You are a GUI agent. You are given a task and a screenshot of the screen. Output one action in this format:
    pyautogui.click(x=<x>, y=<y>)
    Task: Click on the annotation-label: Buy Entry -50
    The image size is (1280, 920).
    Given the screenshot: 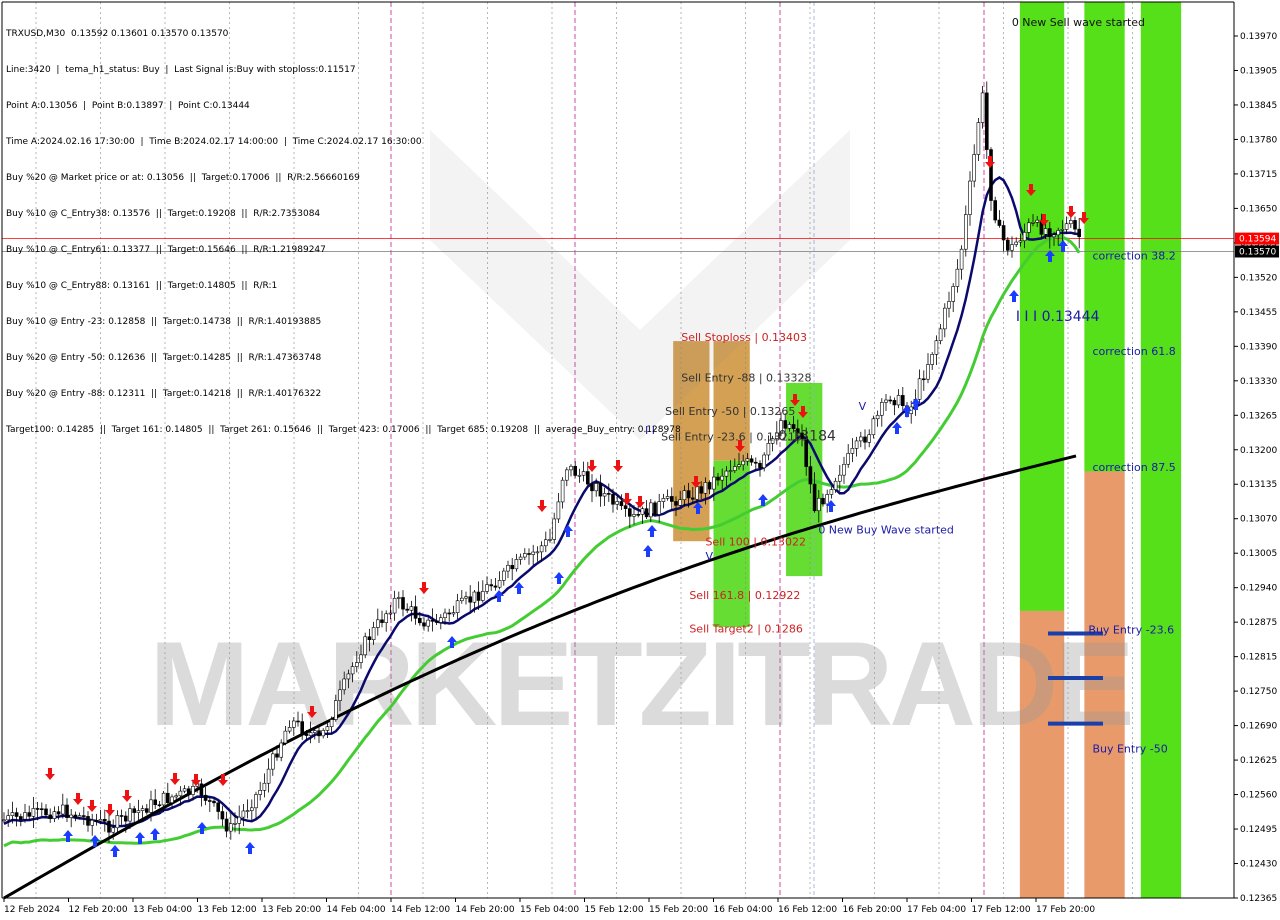 What is the action you would take?
    pyautogui.click(x=1129, y=749)
    